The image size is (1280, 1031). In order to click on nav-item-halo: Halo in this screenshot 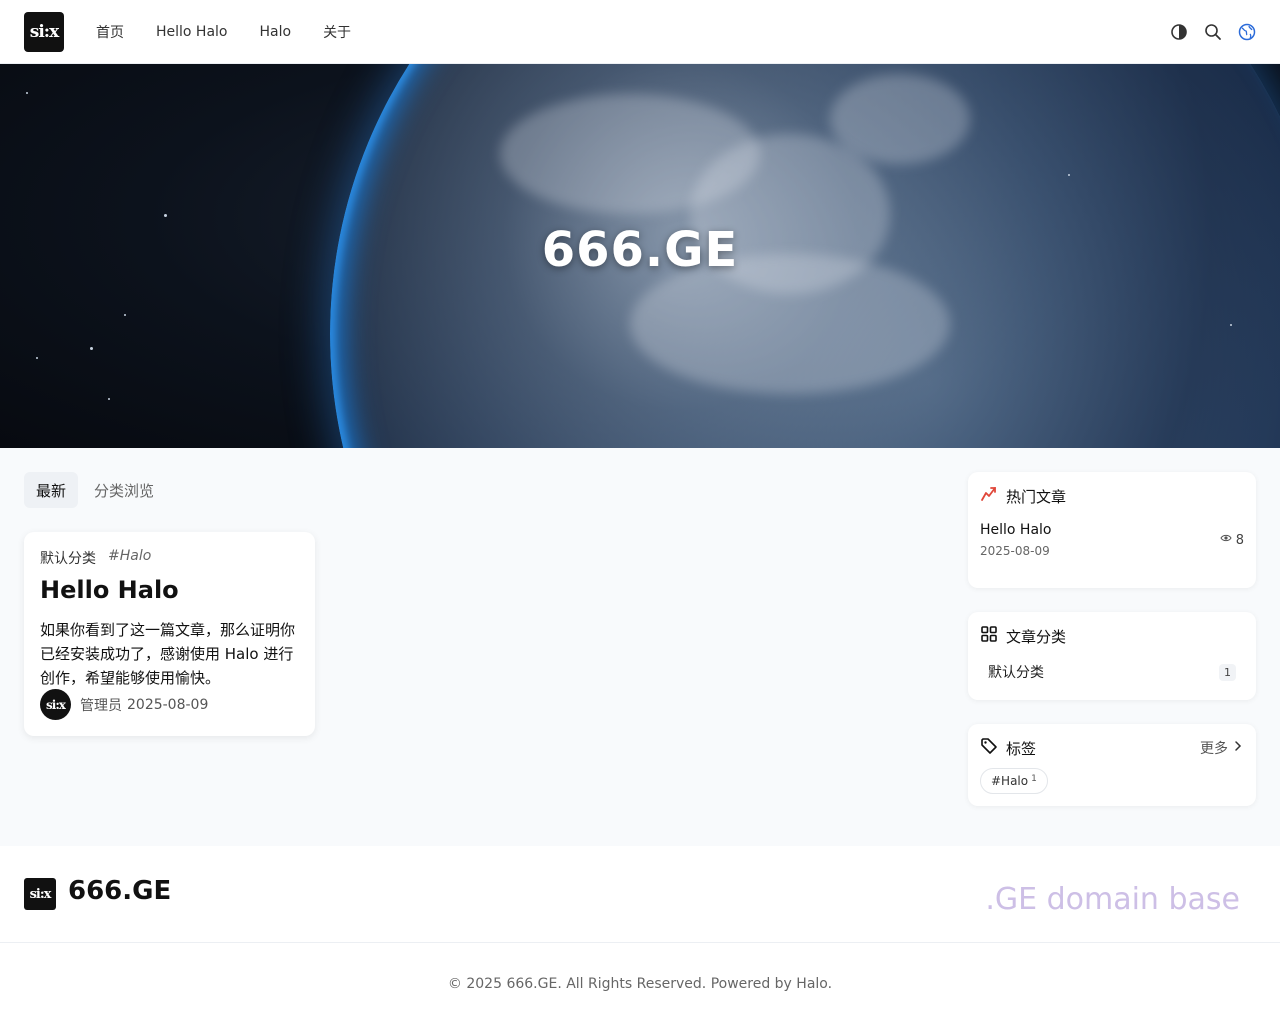, I will do `click(276, 32)`.